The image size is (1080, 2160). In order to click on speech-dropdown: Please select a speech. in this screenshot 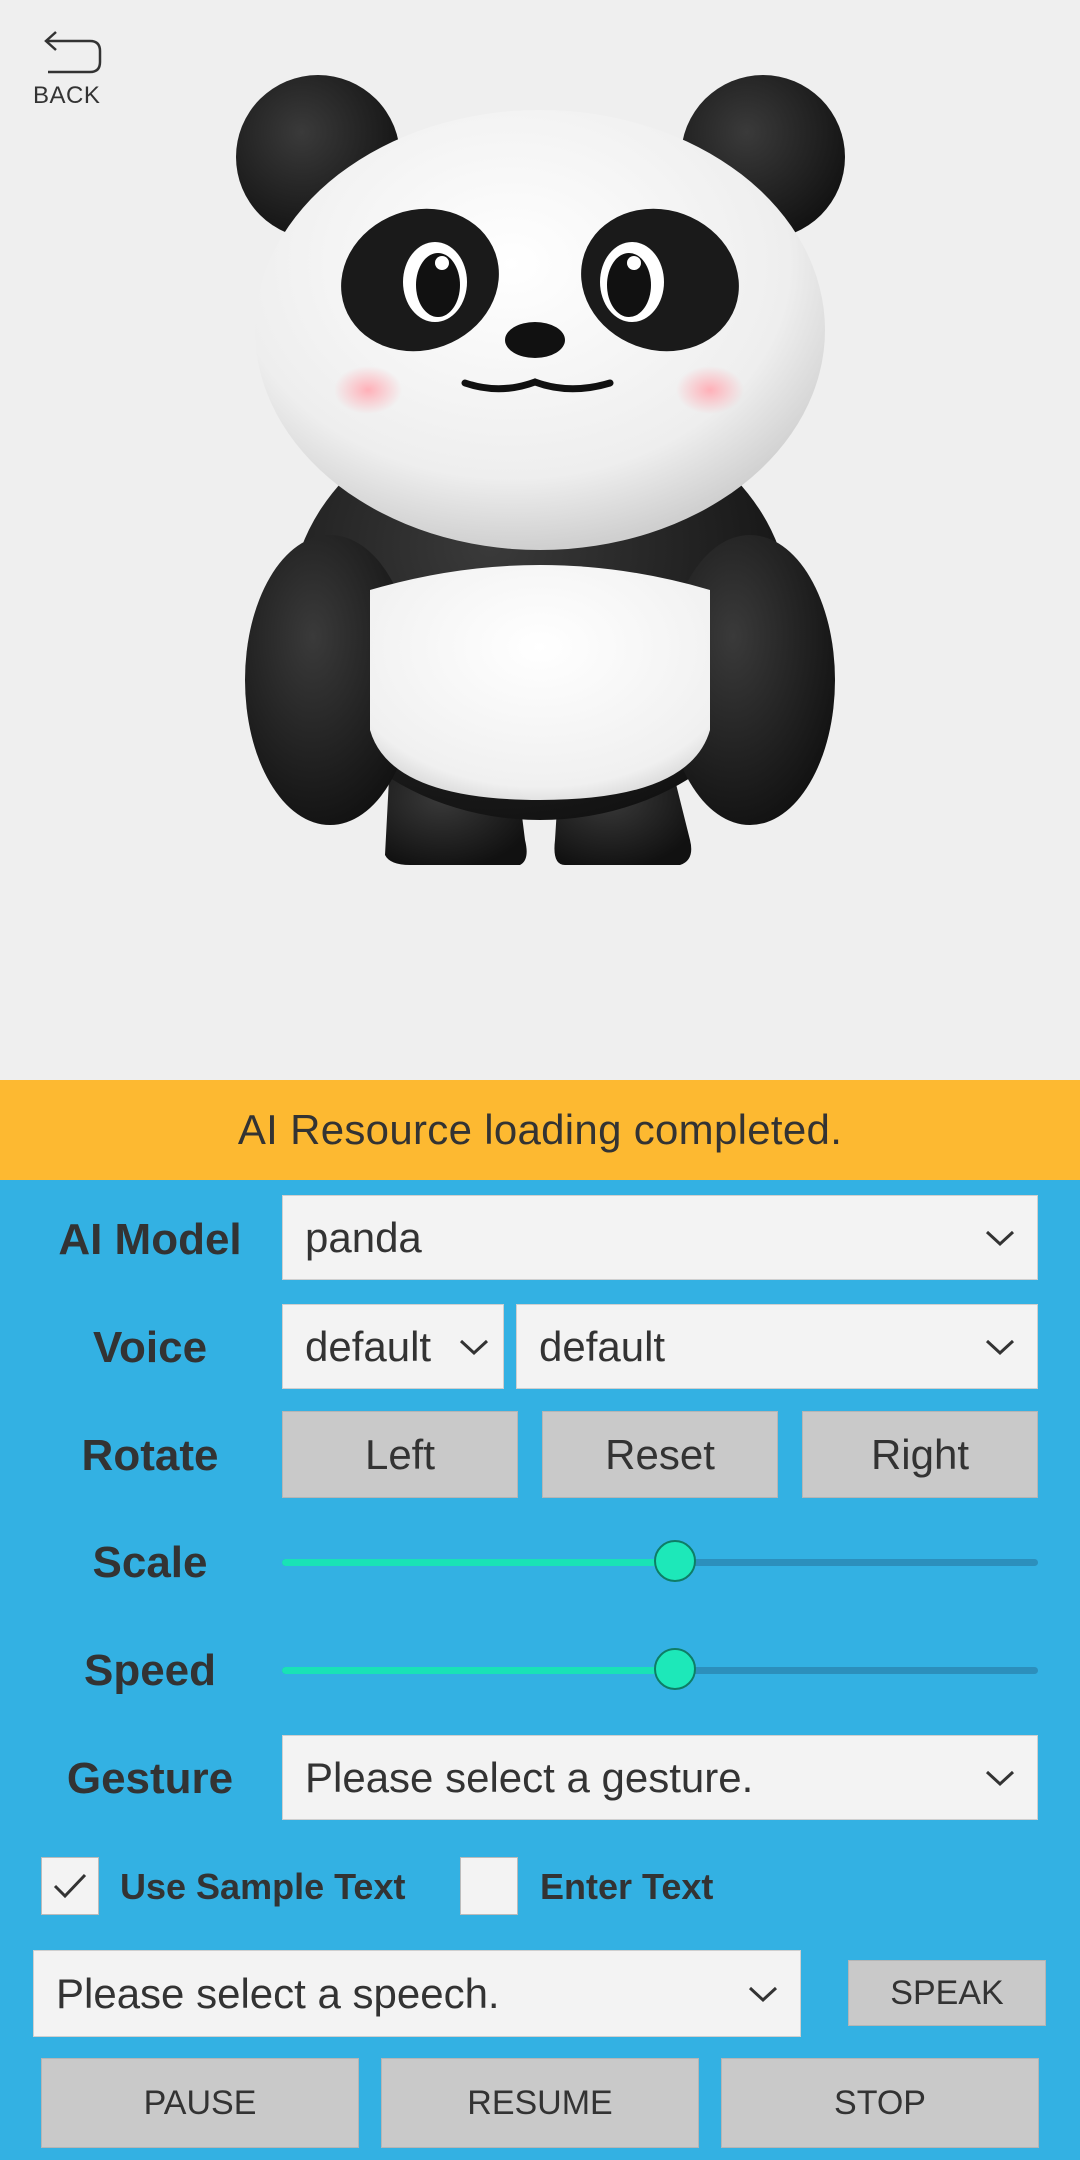, I will do `click(417, 1993)`.